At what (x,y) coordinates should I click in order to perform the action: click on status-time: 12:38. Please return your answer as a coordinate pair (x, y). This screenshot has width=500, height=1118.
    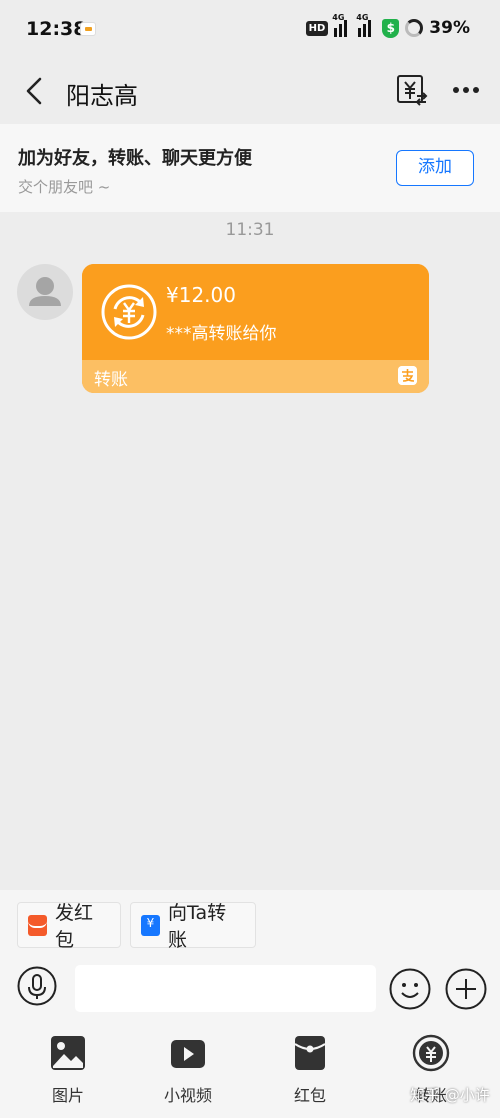
    Looking at the image, I should click on (56, 29).